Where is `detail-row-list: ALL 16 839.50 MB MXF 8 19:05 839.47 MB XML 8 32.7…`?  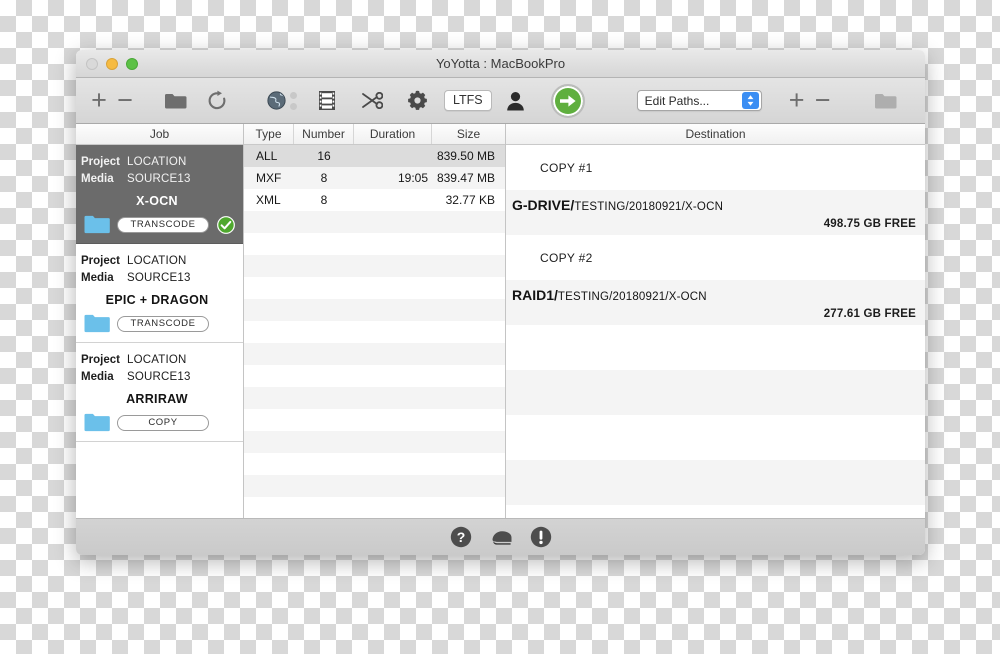
detail-row-list: ALL 16 839.50 MB MXF 8 19:05 839.47 MB XML 8 32.7… is located at coordinates (374, 331).